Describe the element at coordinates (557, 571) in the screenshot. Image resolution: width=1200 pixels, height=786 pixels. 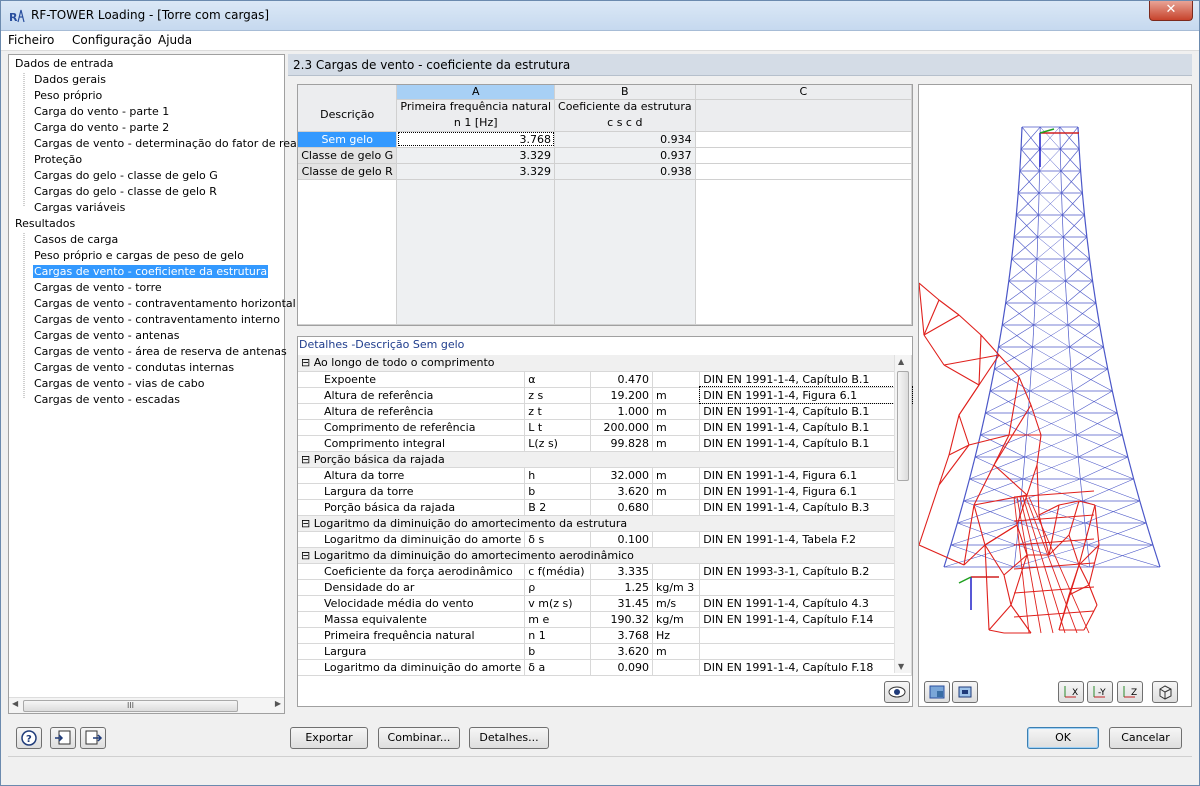
I see `details-symbol-cell: c f(média)` at that location.